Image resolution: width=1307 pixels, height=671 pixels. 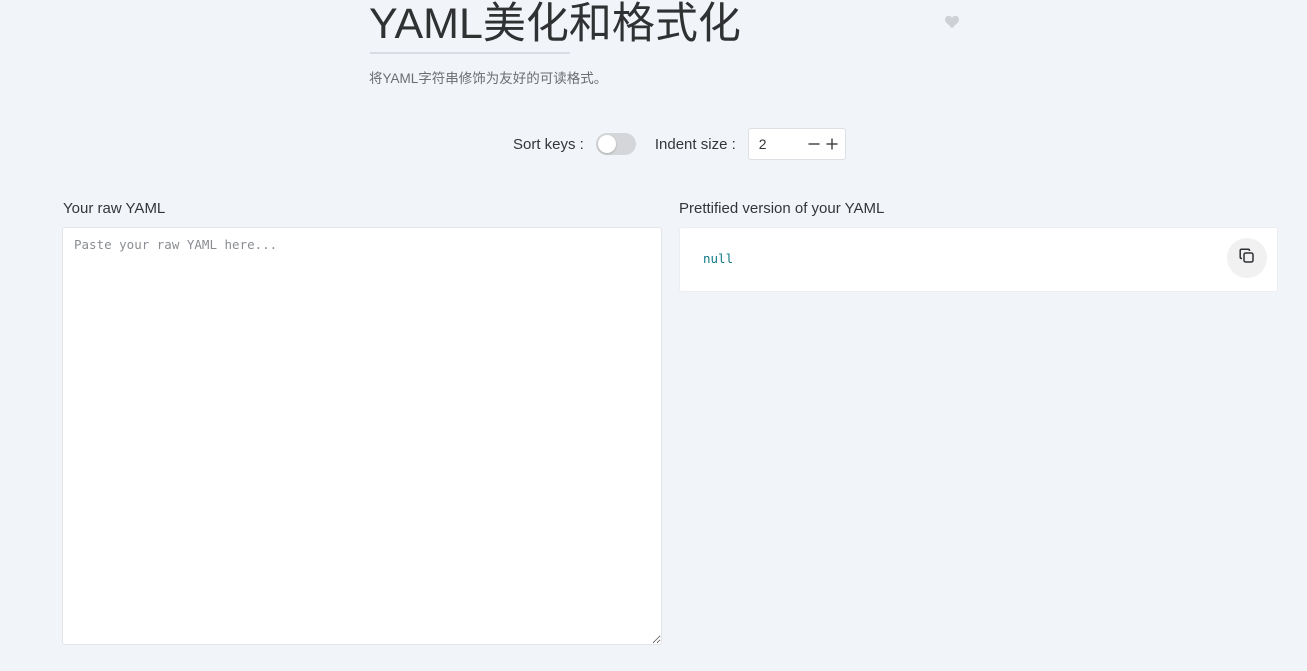 I want to click on indent-size-input, so click(x=781, y=144).